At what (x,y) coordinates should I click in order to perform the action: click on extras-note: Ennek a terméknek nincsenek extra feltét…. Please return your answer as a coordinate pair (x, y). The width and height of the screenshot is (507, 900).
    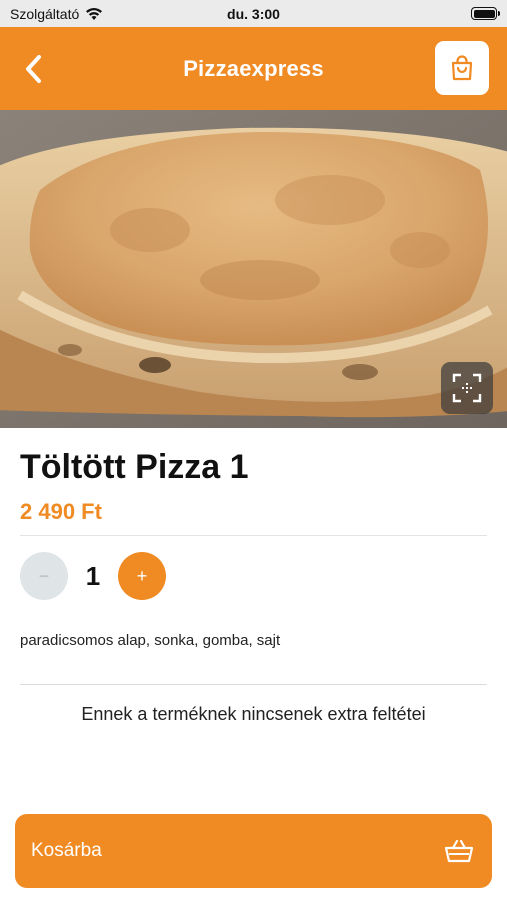
    Looking at the image, I should click on (253, 714).